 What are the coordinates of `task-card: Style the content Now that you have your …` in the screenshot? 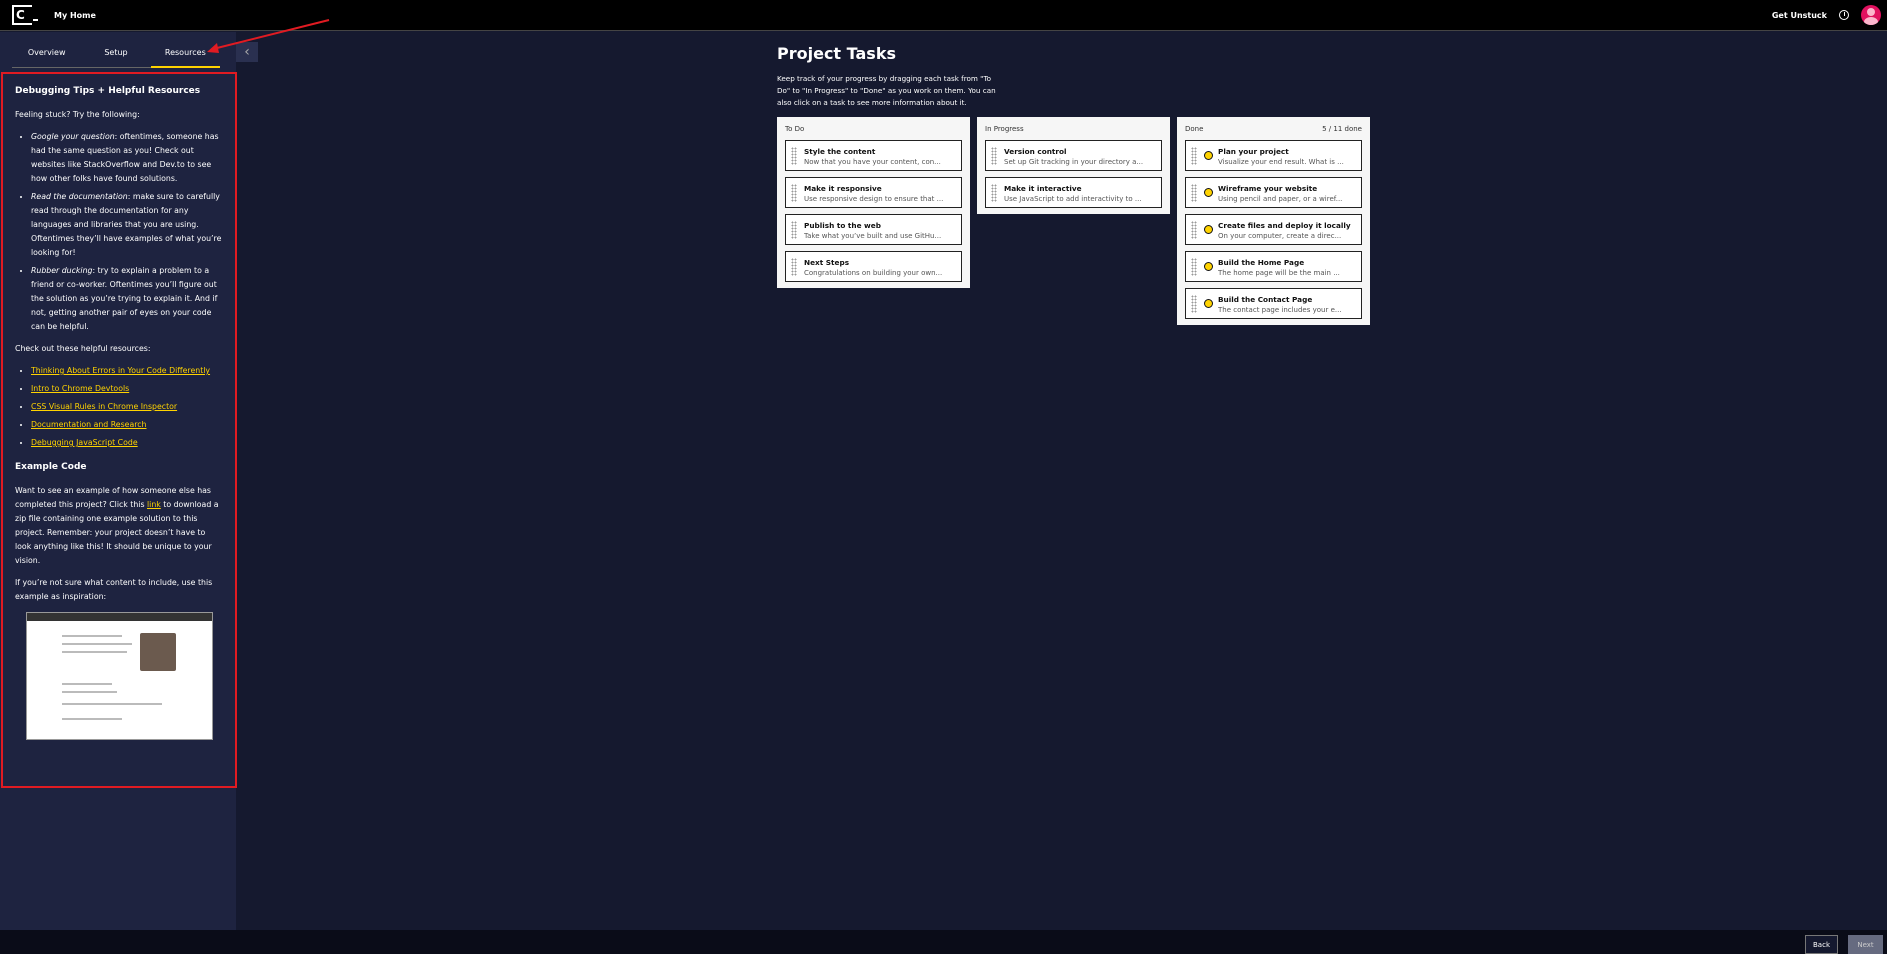 It's located at (873, 155).